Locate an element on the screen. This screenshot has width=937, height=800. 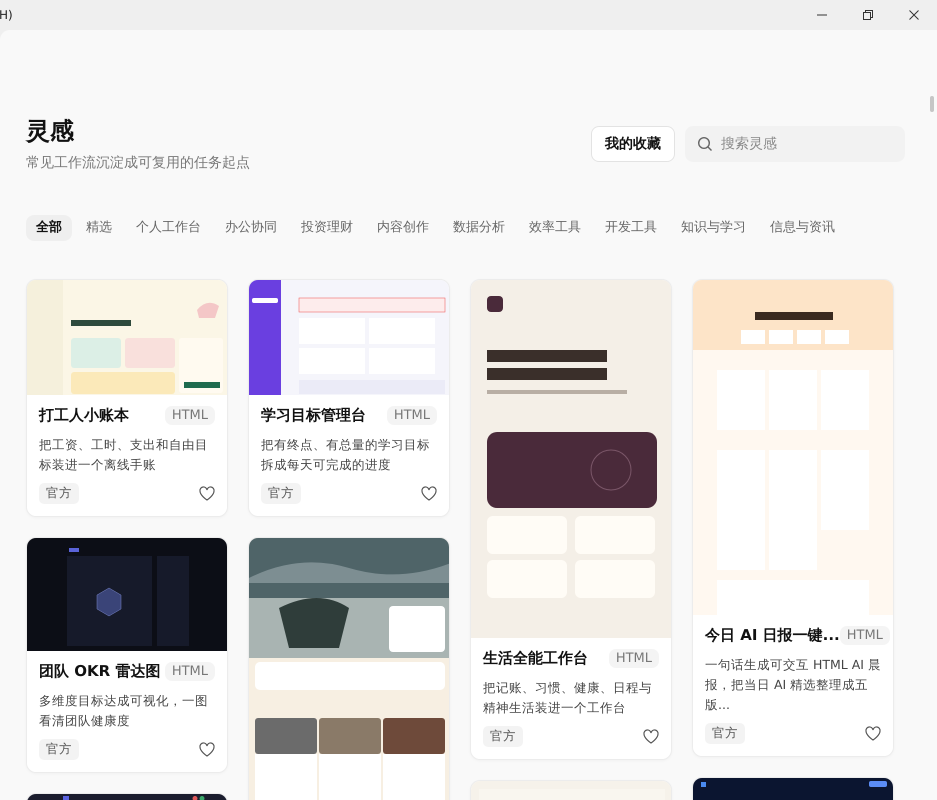
category-tab: 知识与学习 is located at coordinates (713, 228).